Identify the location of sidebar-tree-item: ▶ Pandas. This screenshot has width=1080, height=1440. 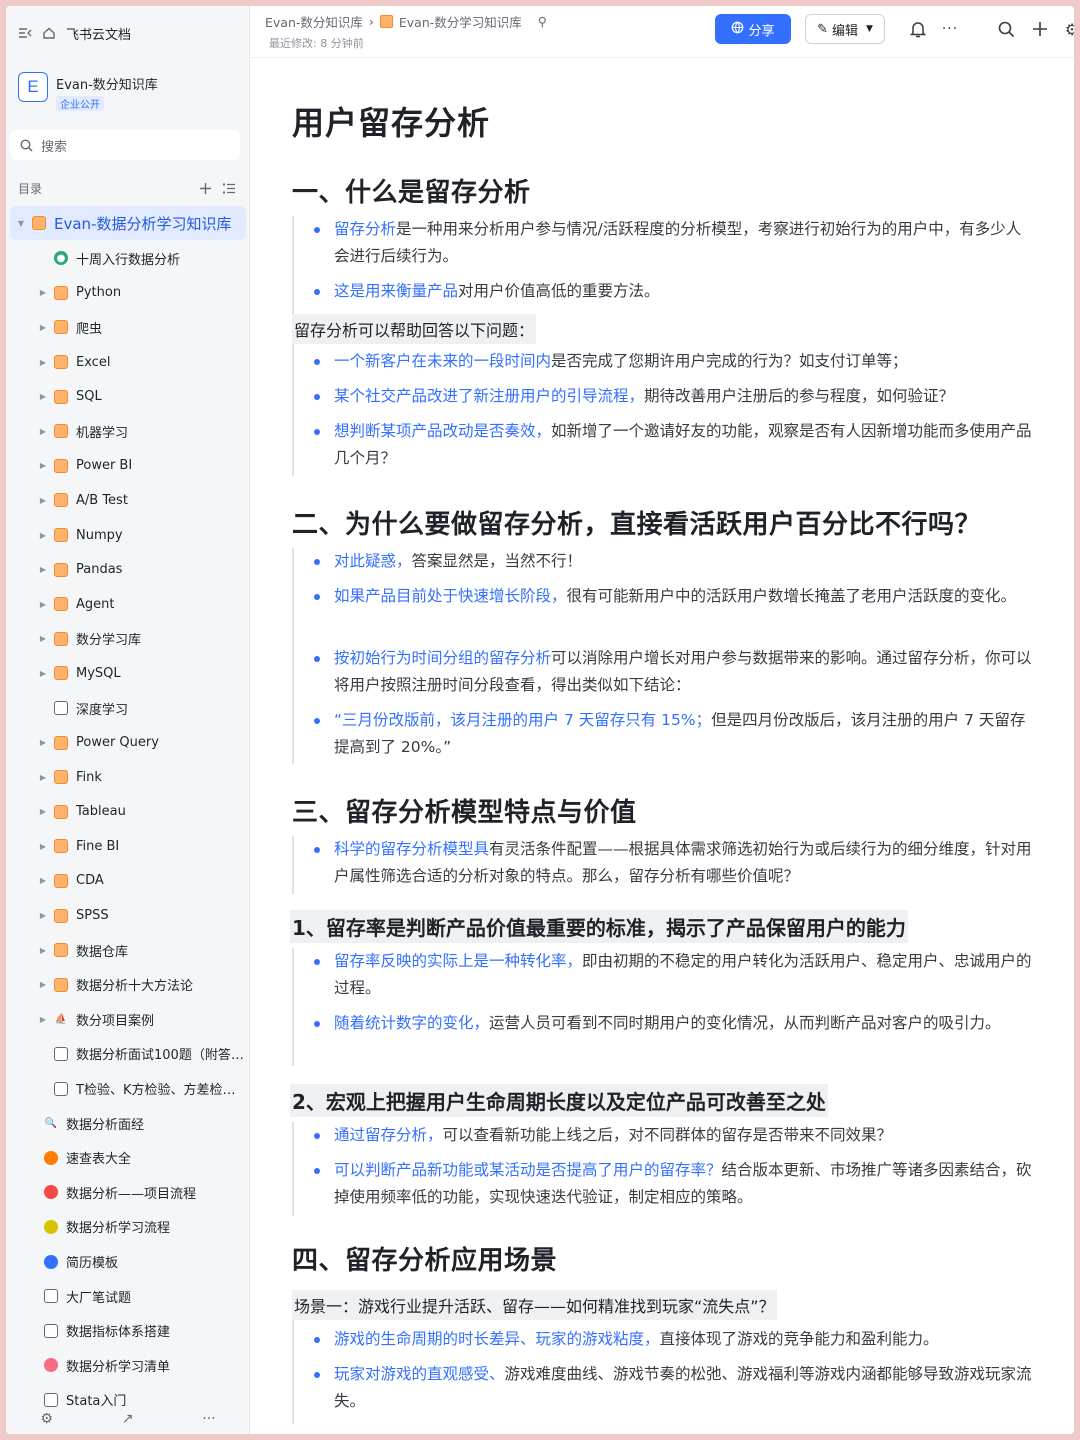
(128, 569).